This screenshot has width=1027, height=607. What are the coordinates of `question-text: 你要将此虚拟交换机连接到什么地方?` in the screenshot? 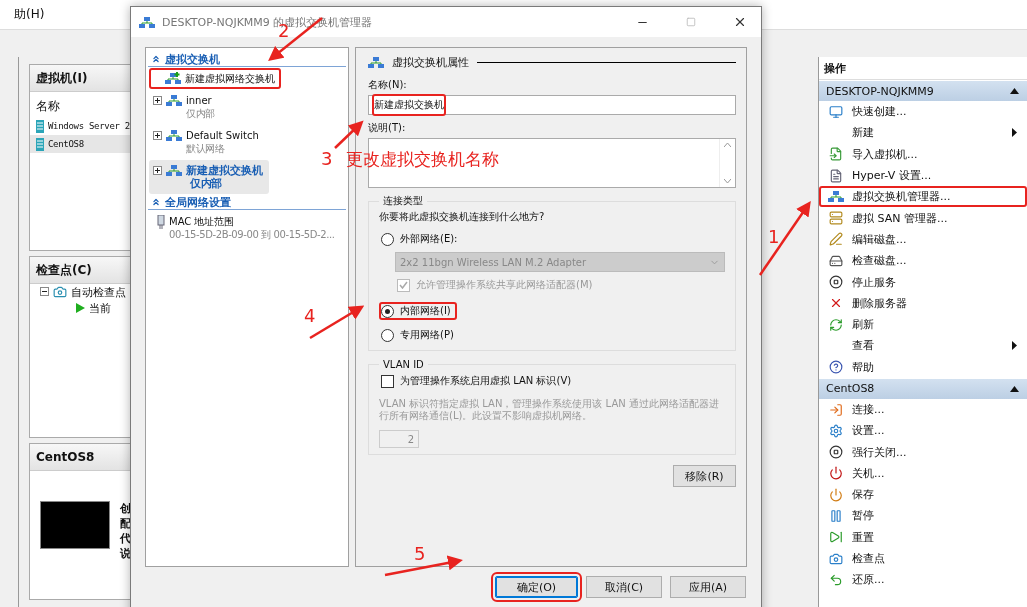 It's located at (462, 217).